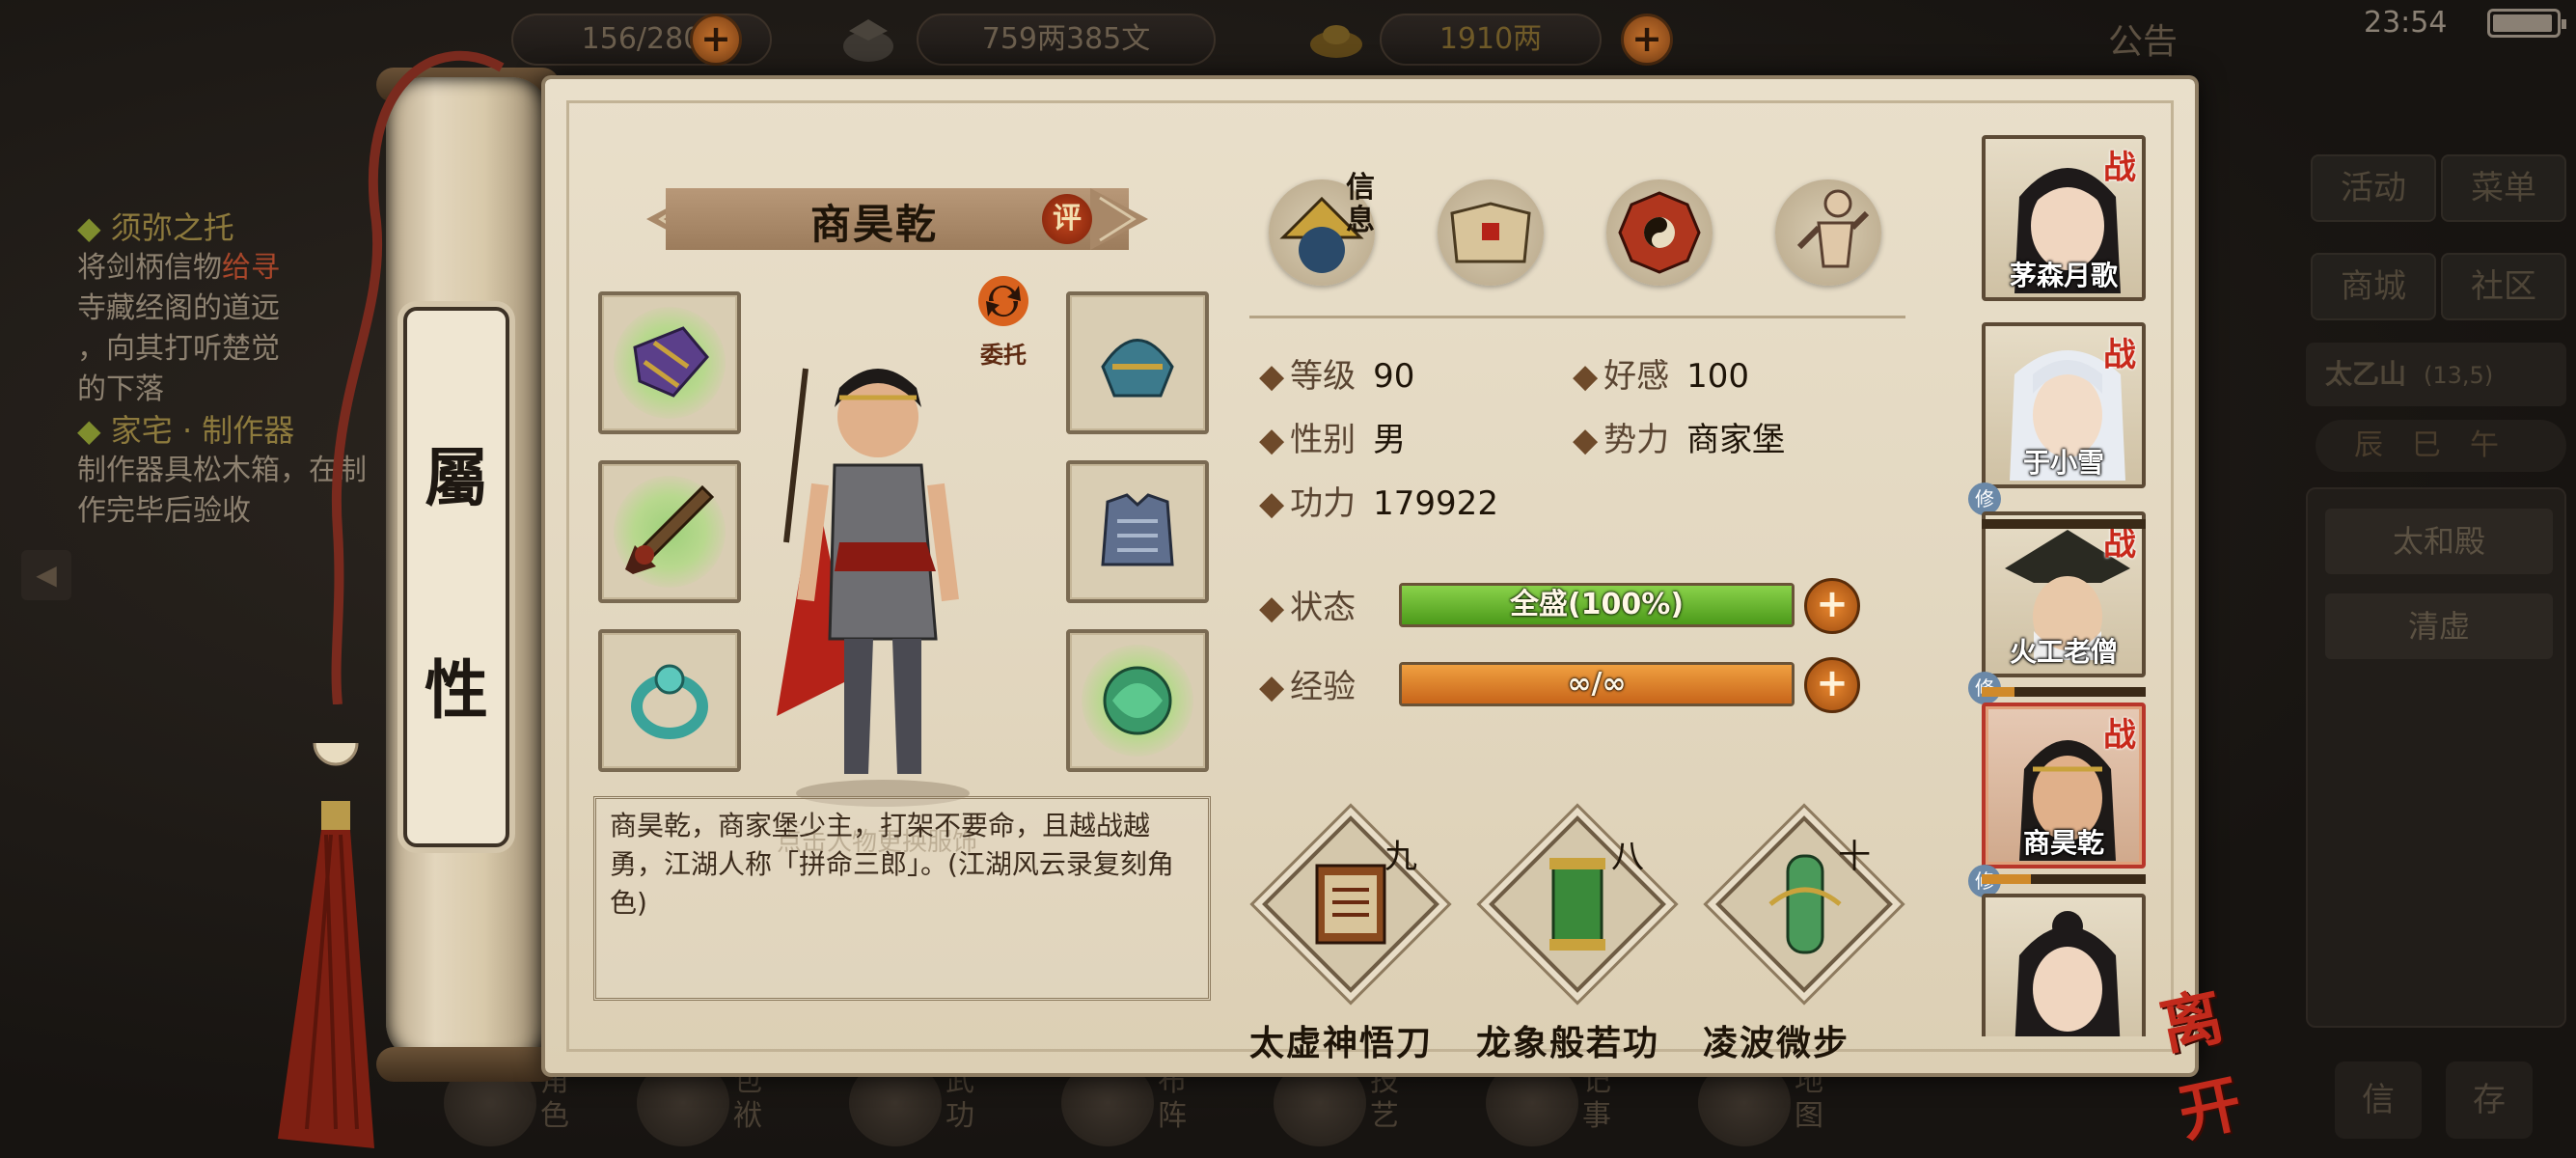  I want to click on stat-favor: ◆ 好感 100, so click(1662, 376).